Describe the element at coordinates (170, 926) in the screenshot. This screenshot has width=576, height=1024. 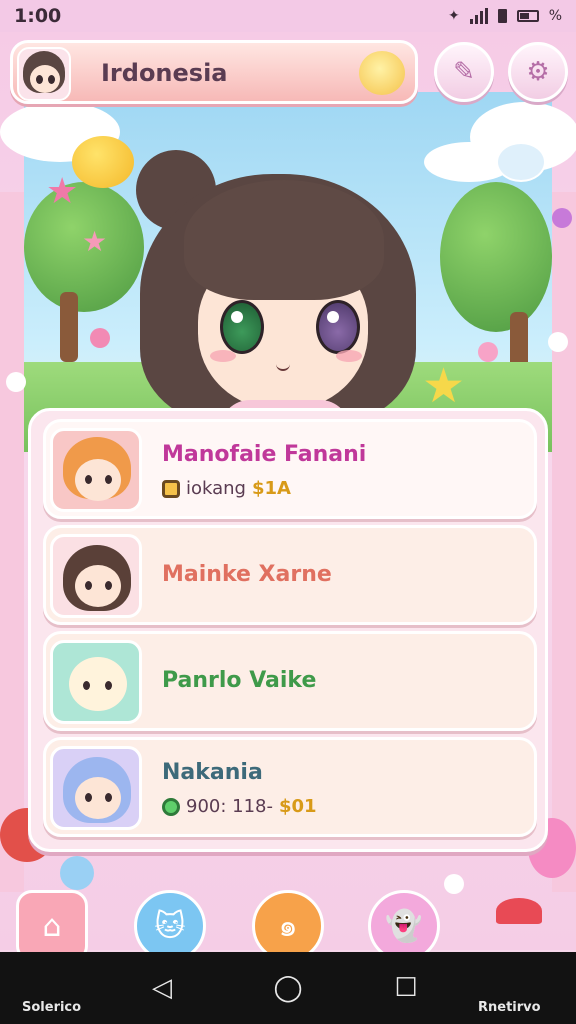
I see `cat-icon: 🐱` at that location.